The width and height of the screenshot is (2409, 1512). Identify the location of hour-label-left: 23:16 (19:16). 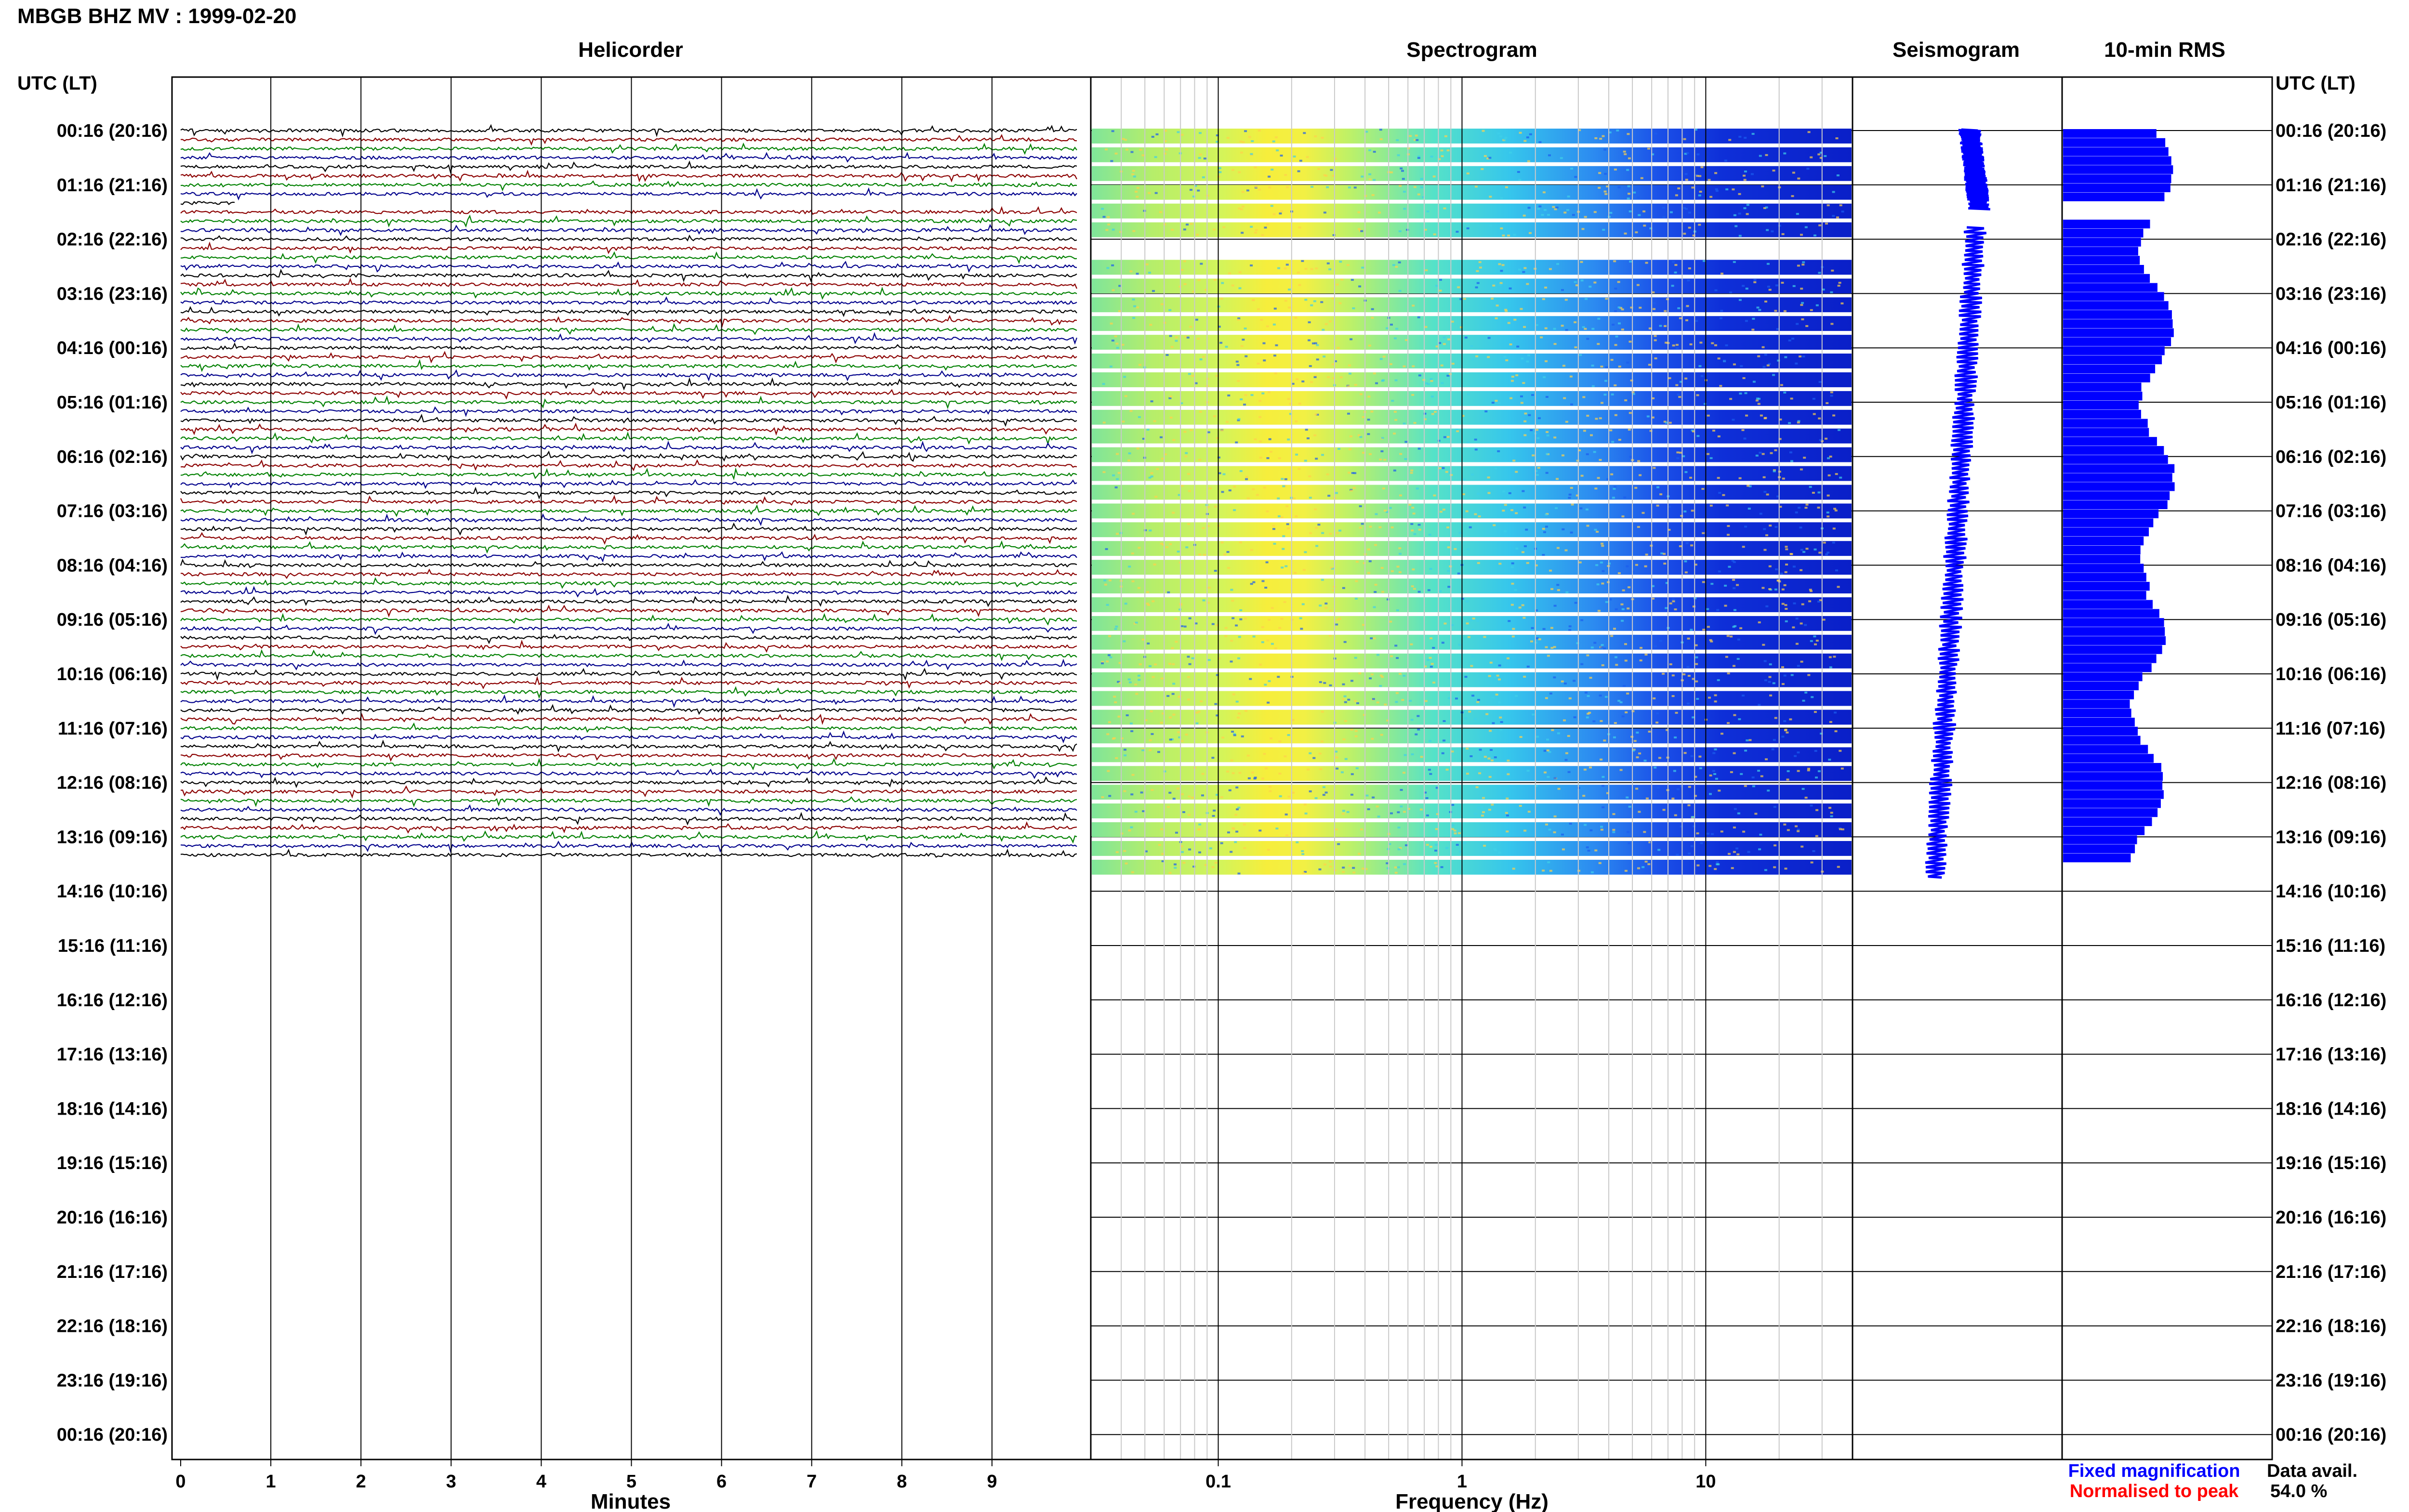
(112, 1380).